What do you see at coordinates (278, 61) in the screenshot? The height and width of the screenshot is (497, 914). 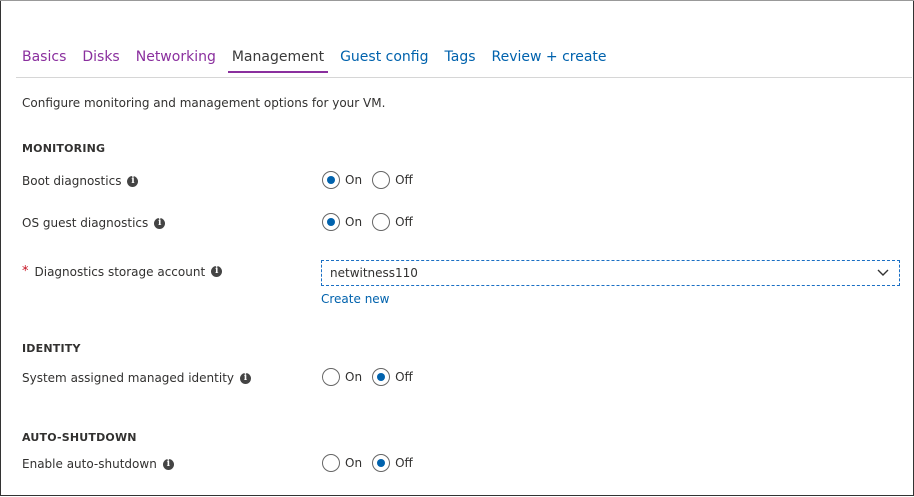 I see `tab-management: Management` at bounding box center [278, 61].